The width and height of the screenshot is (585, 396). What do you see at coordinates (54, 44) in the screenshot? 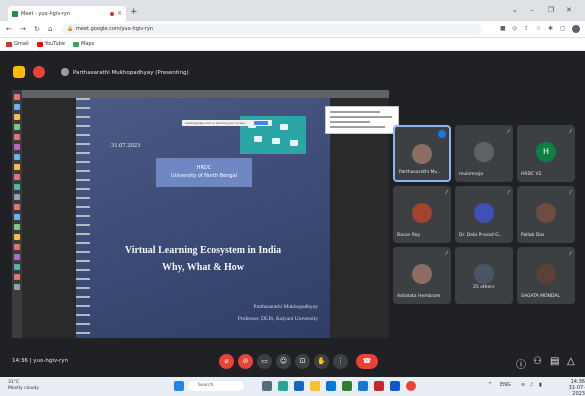
I see `bookmark-label: YouTube` at bounding box center [54, 44].